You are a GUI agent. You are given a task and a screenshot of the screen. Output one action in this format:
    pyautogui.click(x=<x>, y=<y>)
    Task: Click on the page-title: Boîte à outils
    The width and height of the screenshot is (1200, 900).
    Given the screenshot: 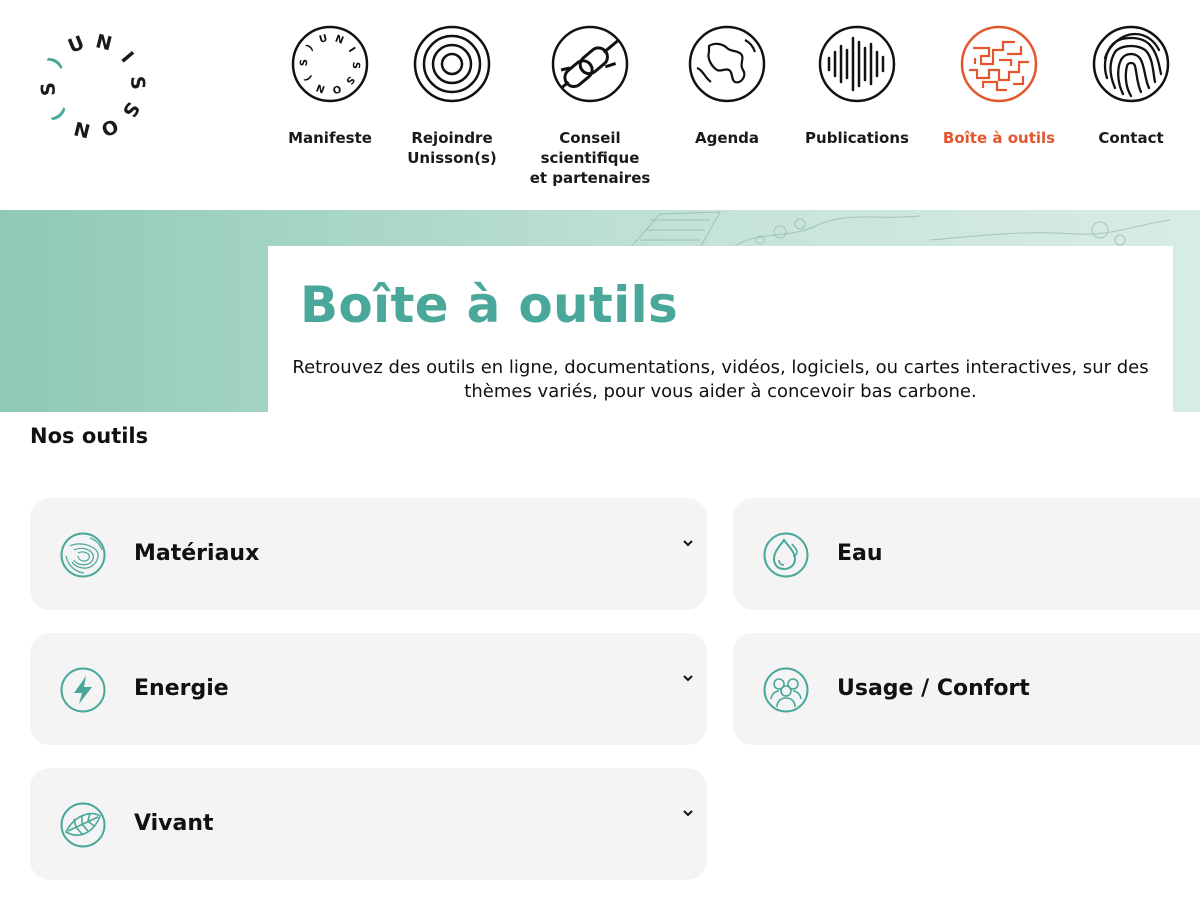 What is the action you would take?
    pyautogui.click(x=489, y=305)
    